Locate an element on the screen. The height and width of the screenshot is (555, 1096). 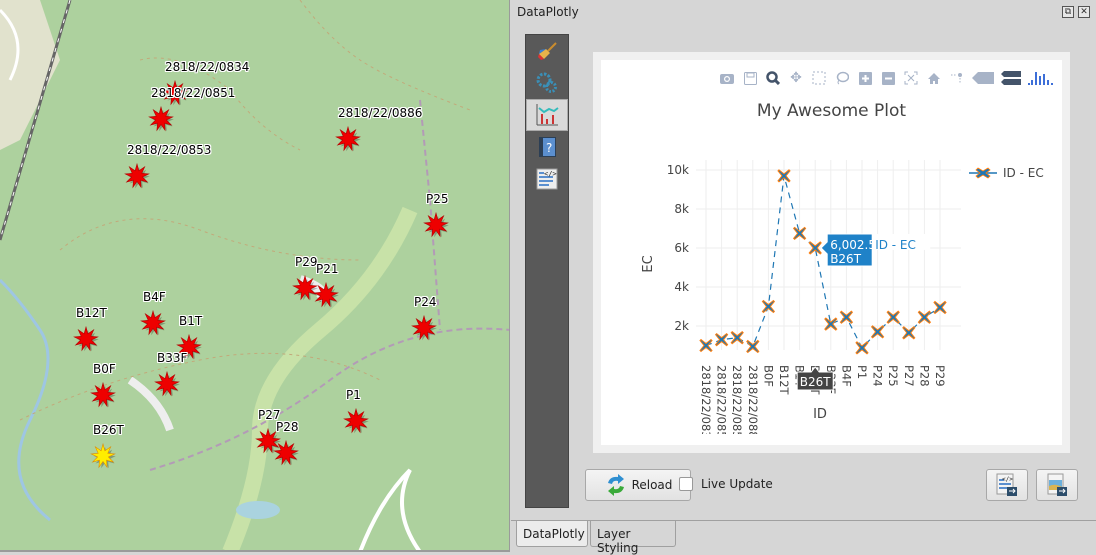
x-tick-label: B4F is located at coordinates (846, 376).